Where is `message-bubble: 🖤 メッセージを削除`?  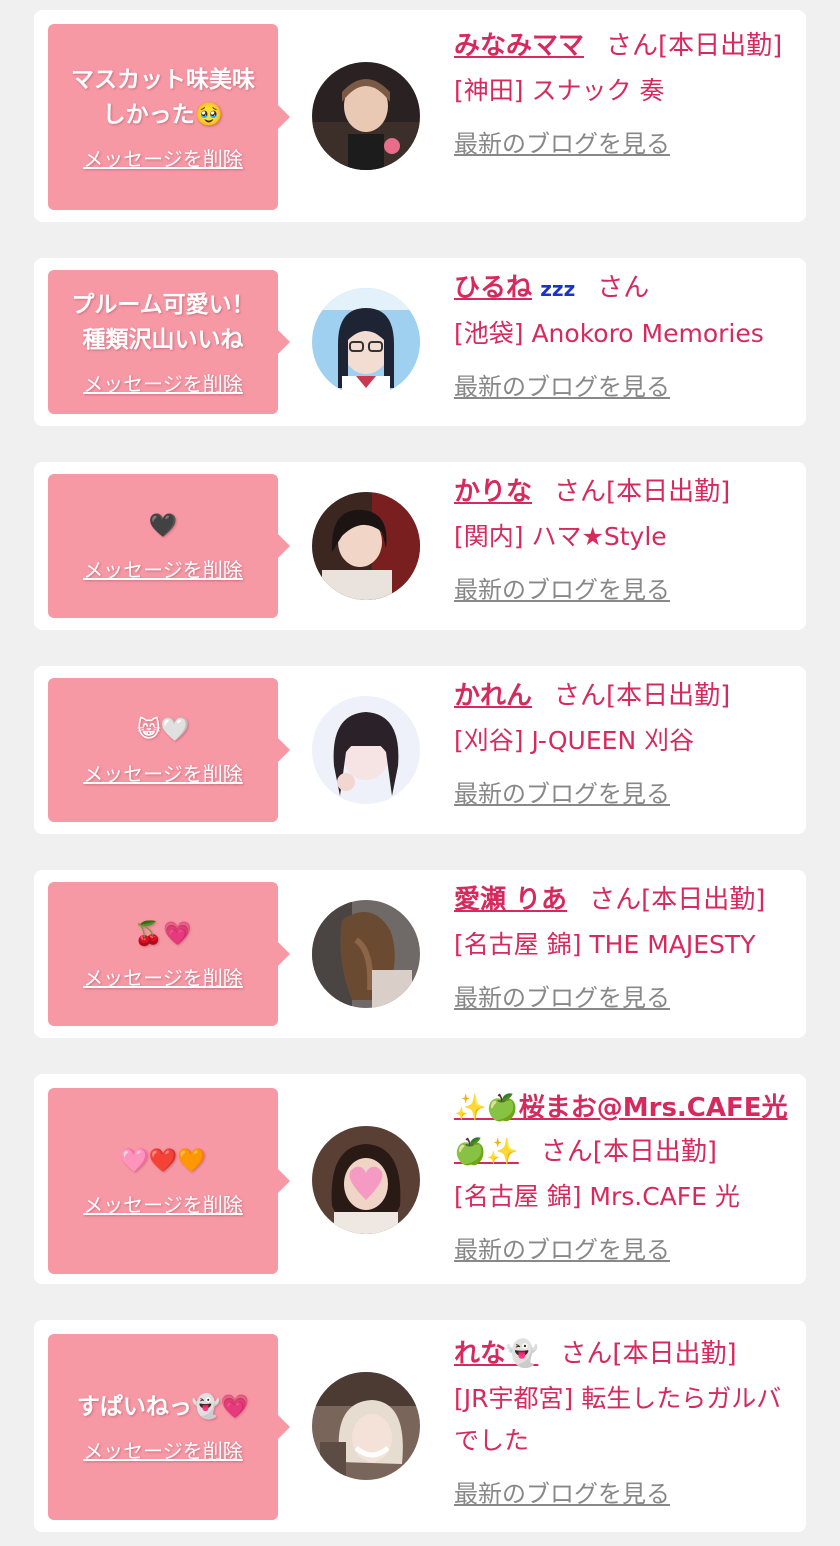 message-bubble: 🖤 メッセージを削除 is located at coordinates (169, 546).